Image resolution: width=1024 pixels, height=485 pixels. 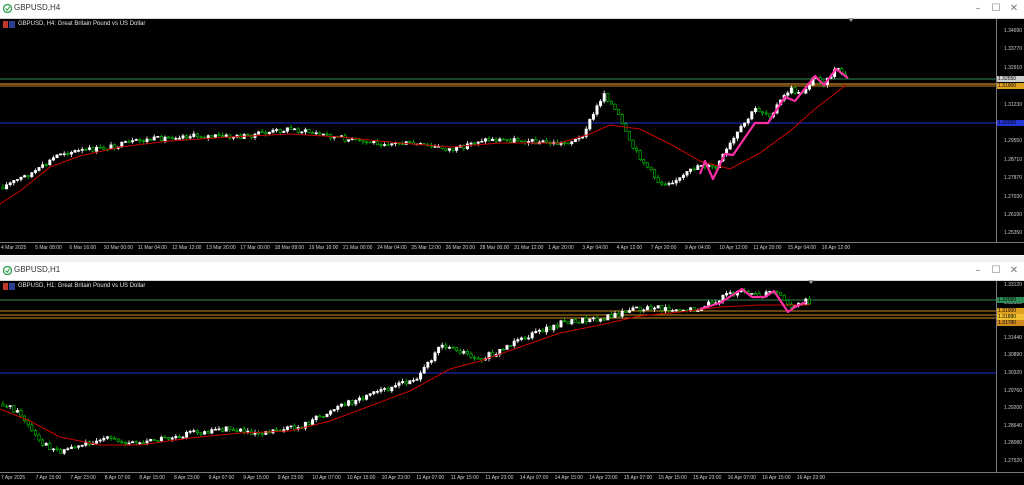 I want to click on time-tick-label: 10 Mar 00:00, so click(x=118, y=248).